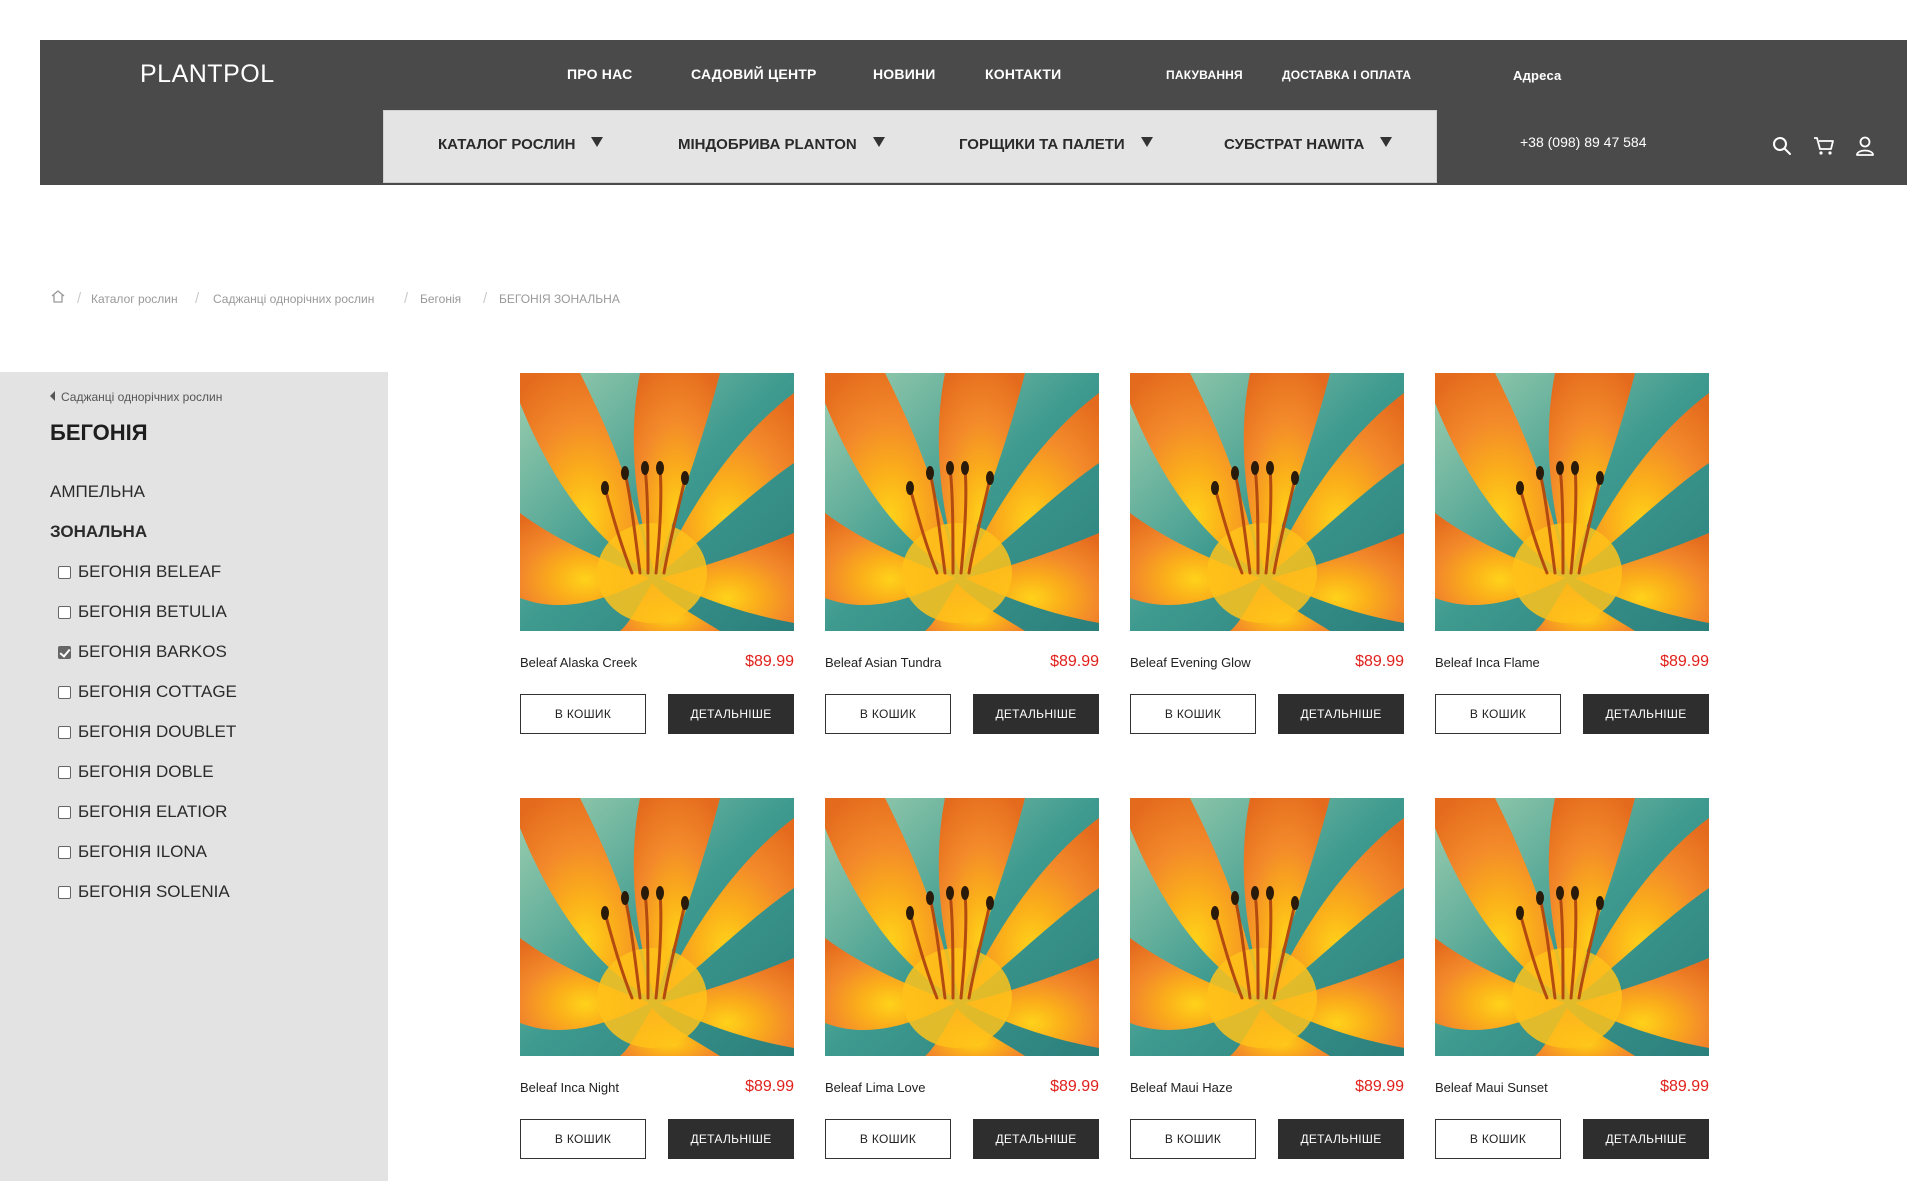  I want to click on filter-label: БЕГОНІЯ DOUBLET, so click(157, 731).